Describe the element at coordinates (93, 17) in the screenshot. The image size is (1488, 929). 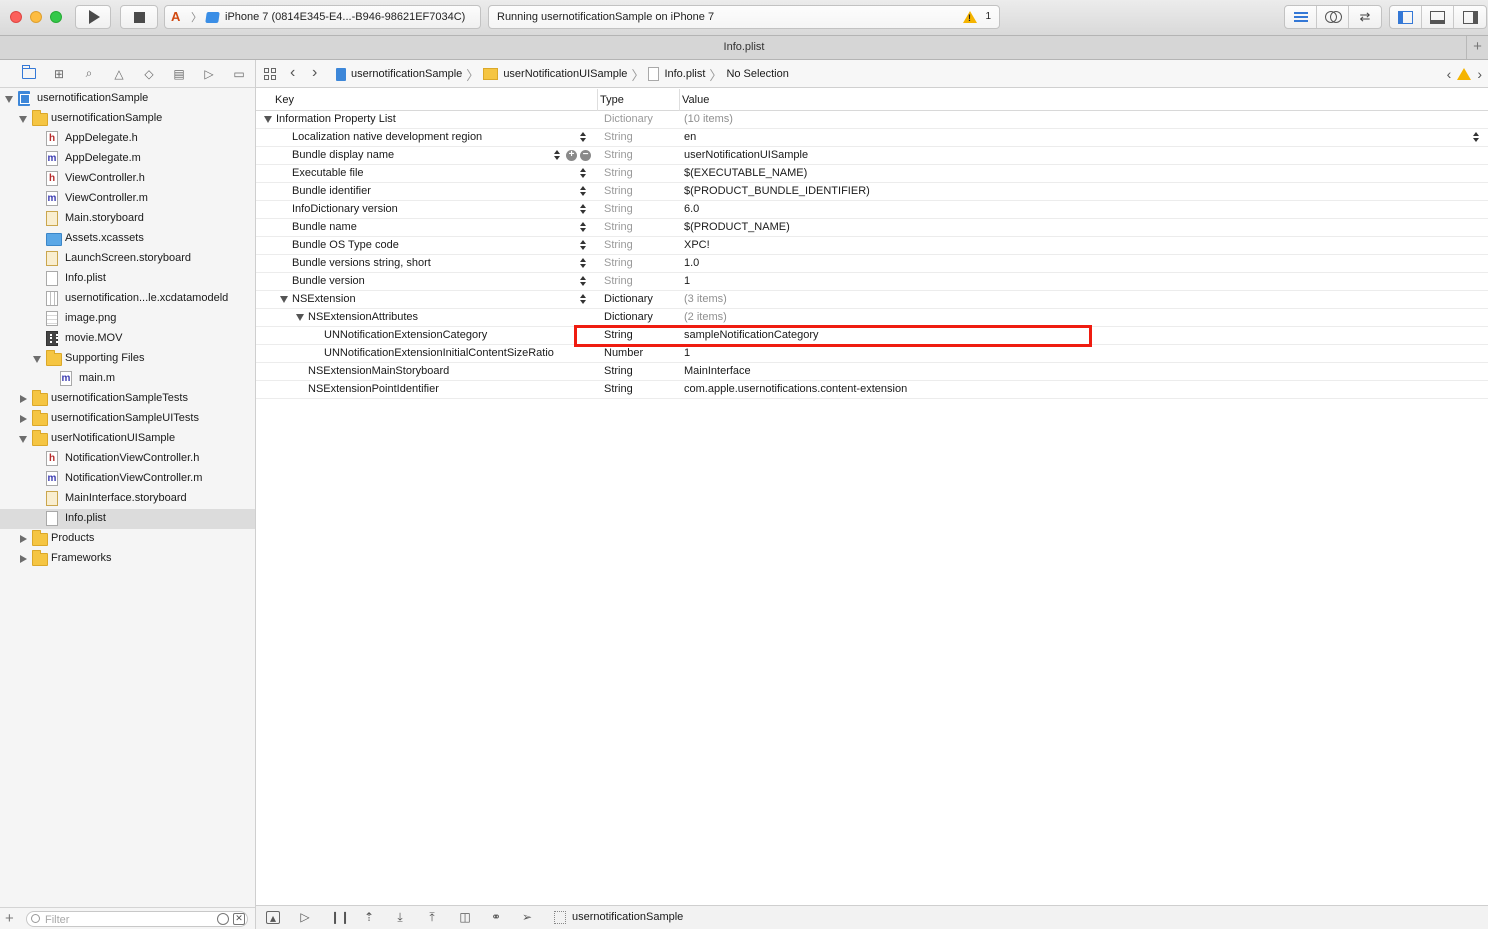
I see `run-button` at that location.